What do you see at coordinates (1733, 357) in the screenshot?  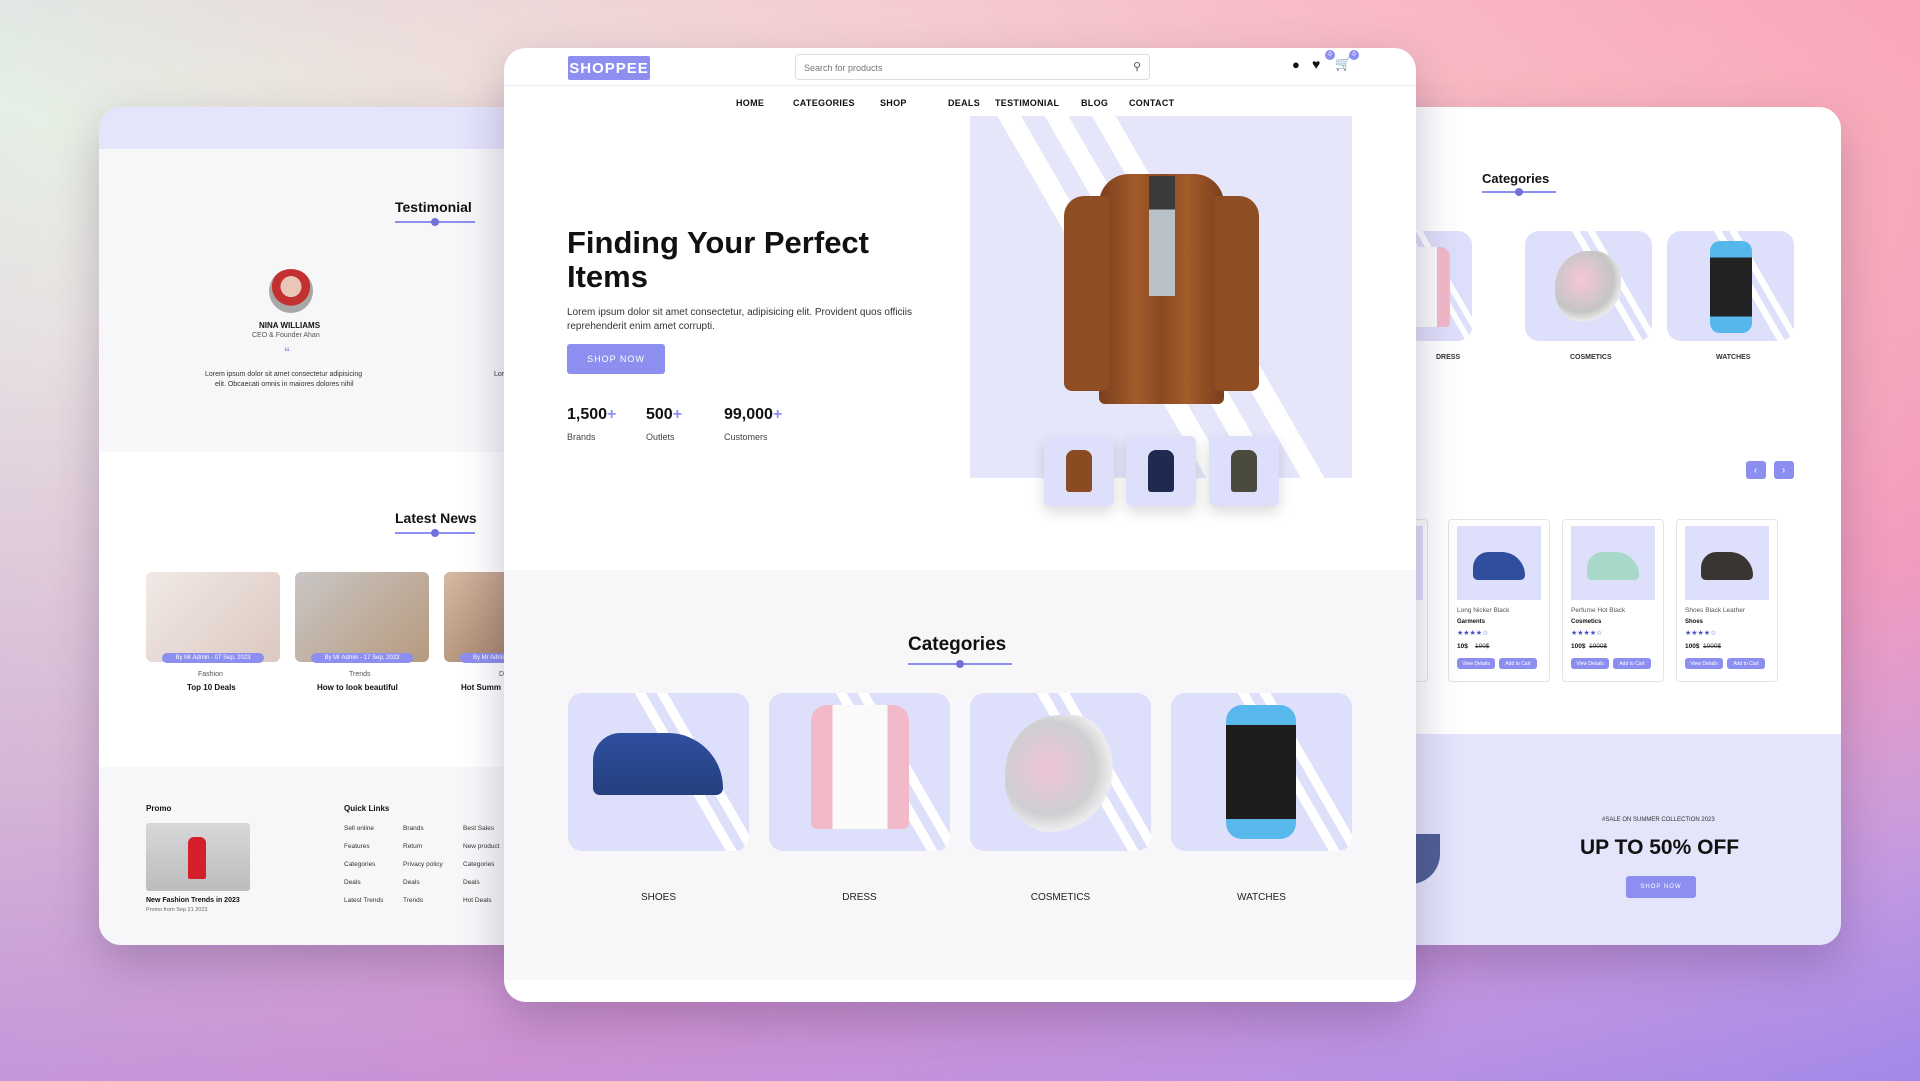 I see `right-cat-label: WATCHES` at bounding box center [1733, 357].